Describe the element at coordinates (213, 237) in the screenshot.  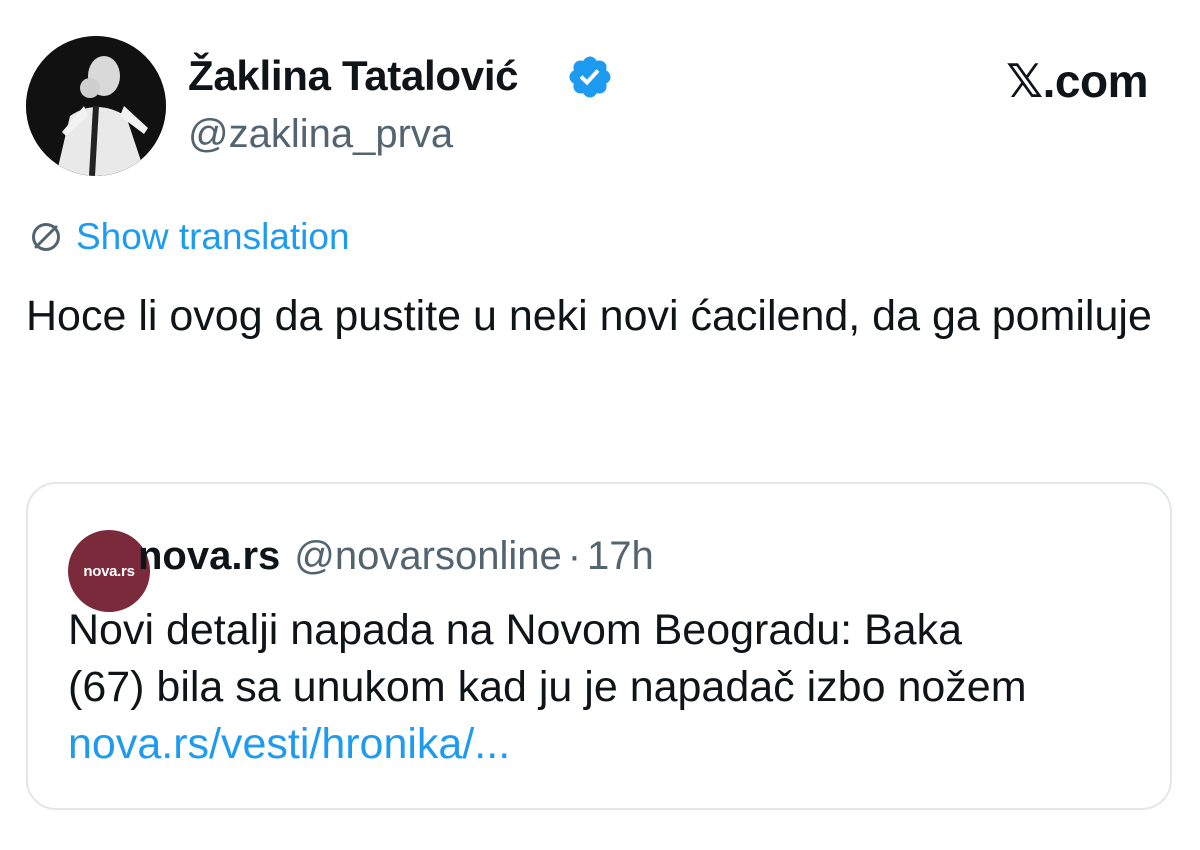
I see `show-translation-label: Show translation` at that location.